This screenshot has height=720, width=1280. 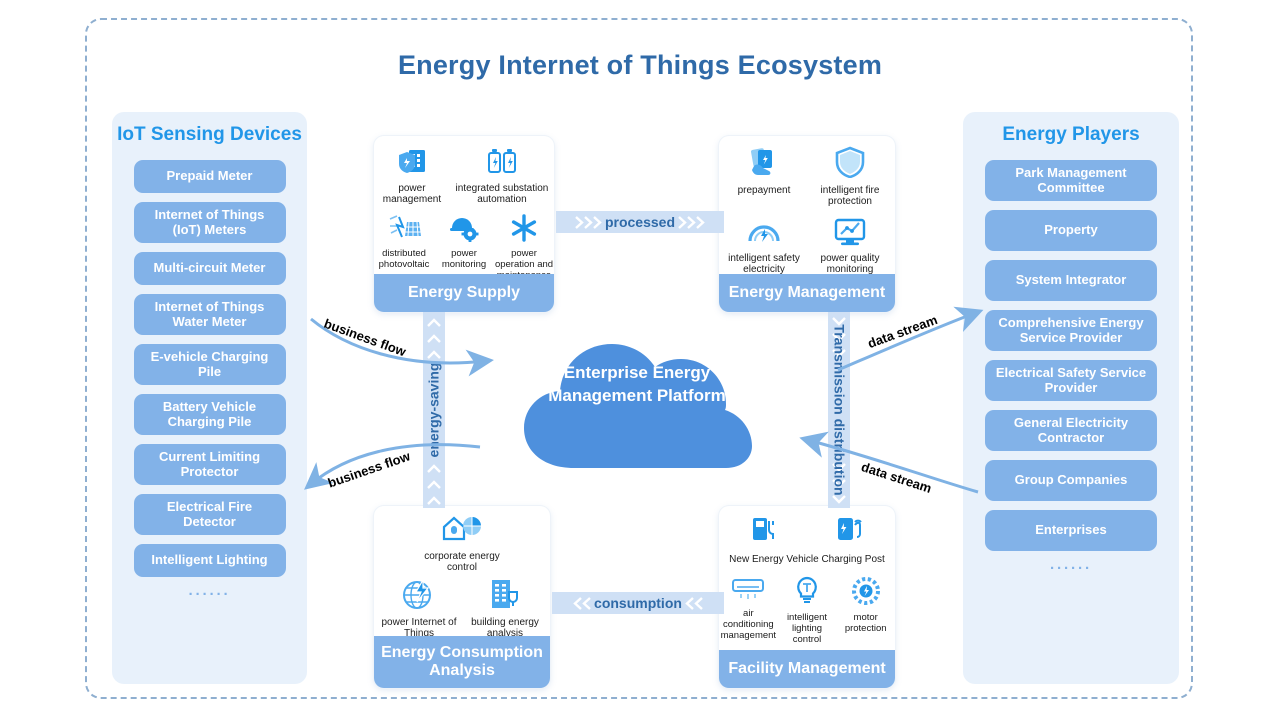 What do you see at coordinates (462, 562) in the screenshot?
I see `caption: corporate energy control` at bounding box center [462, 562].